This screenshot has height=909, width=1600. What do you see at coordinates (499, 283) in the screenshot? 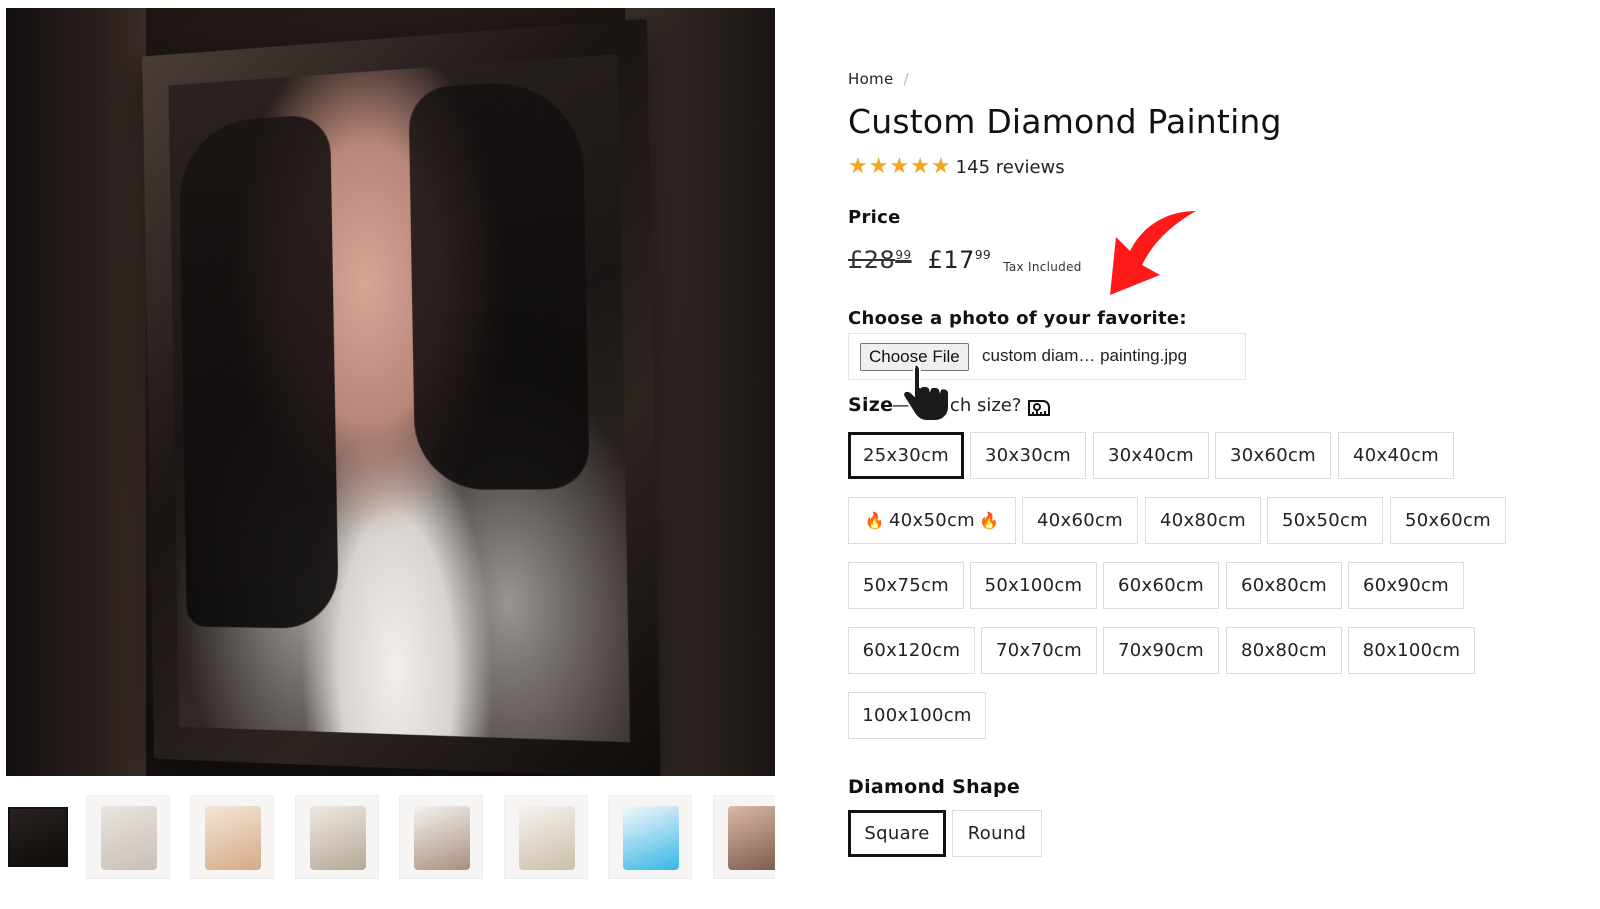
I see `portrait-hair-right` at bounding box center [499, 283].